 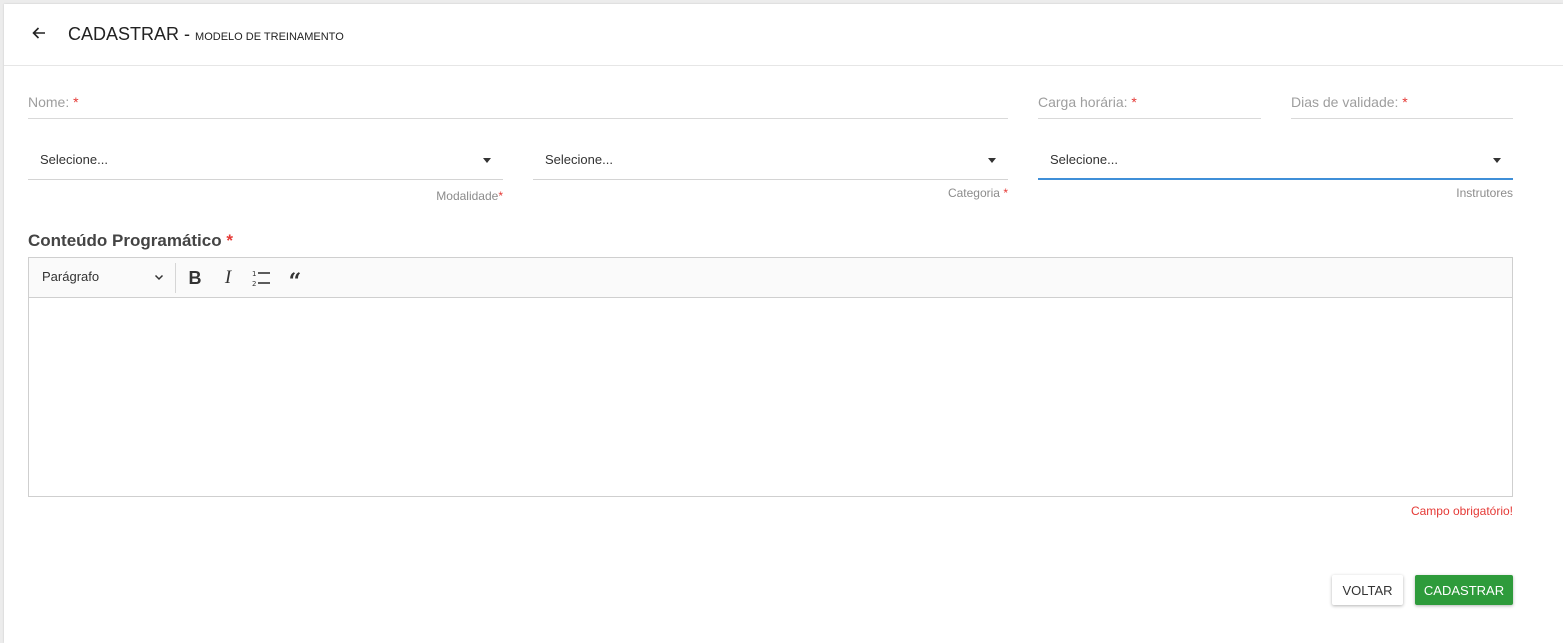 I want to click on dias-validade-field: Dias de validade: *, so click(x=1402, y=106).